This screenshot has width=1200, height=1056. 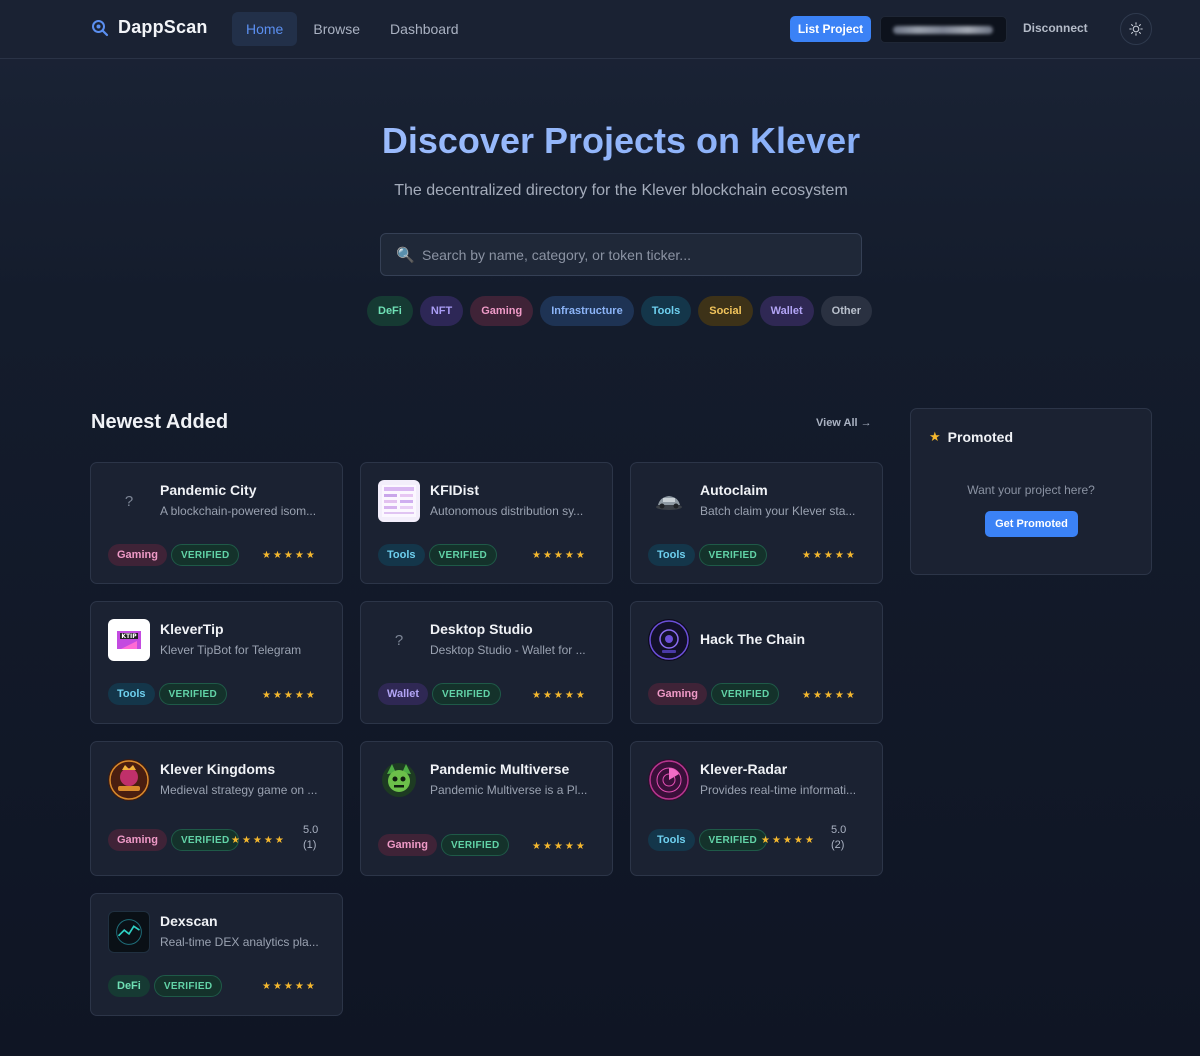 What do you see at coordinates (846, 311) in the screenshot?
I see `category-chip-other: Other` at bounding box center [846, 311].